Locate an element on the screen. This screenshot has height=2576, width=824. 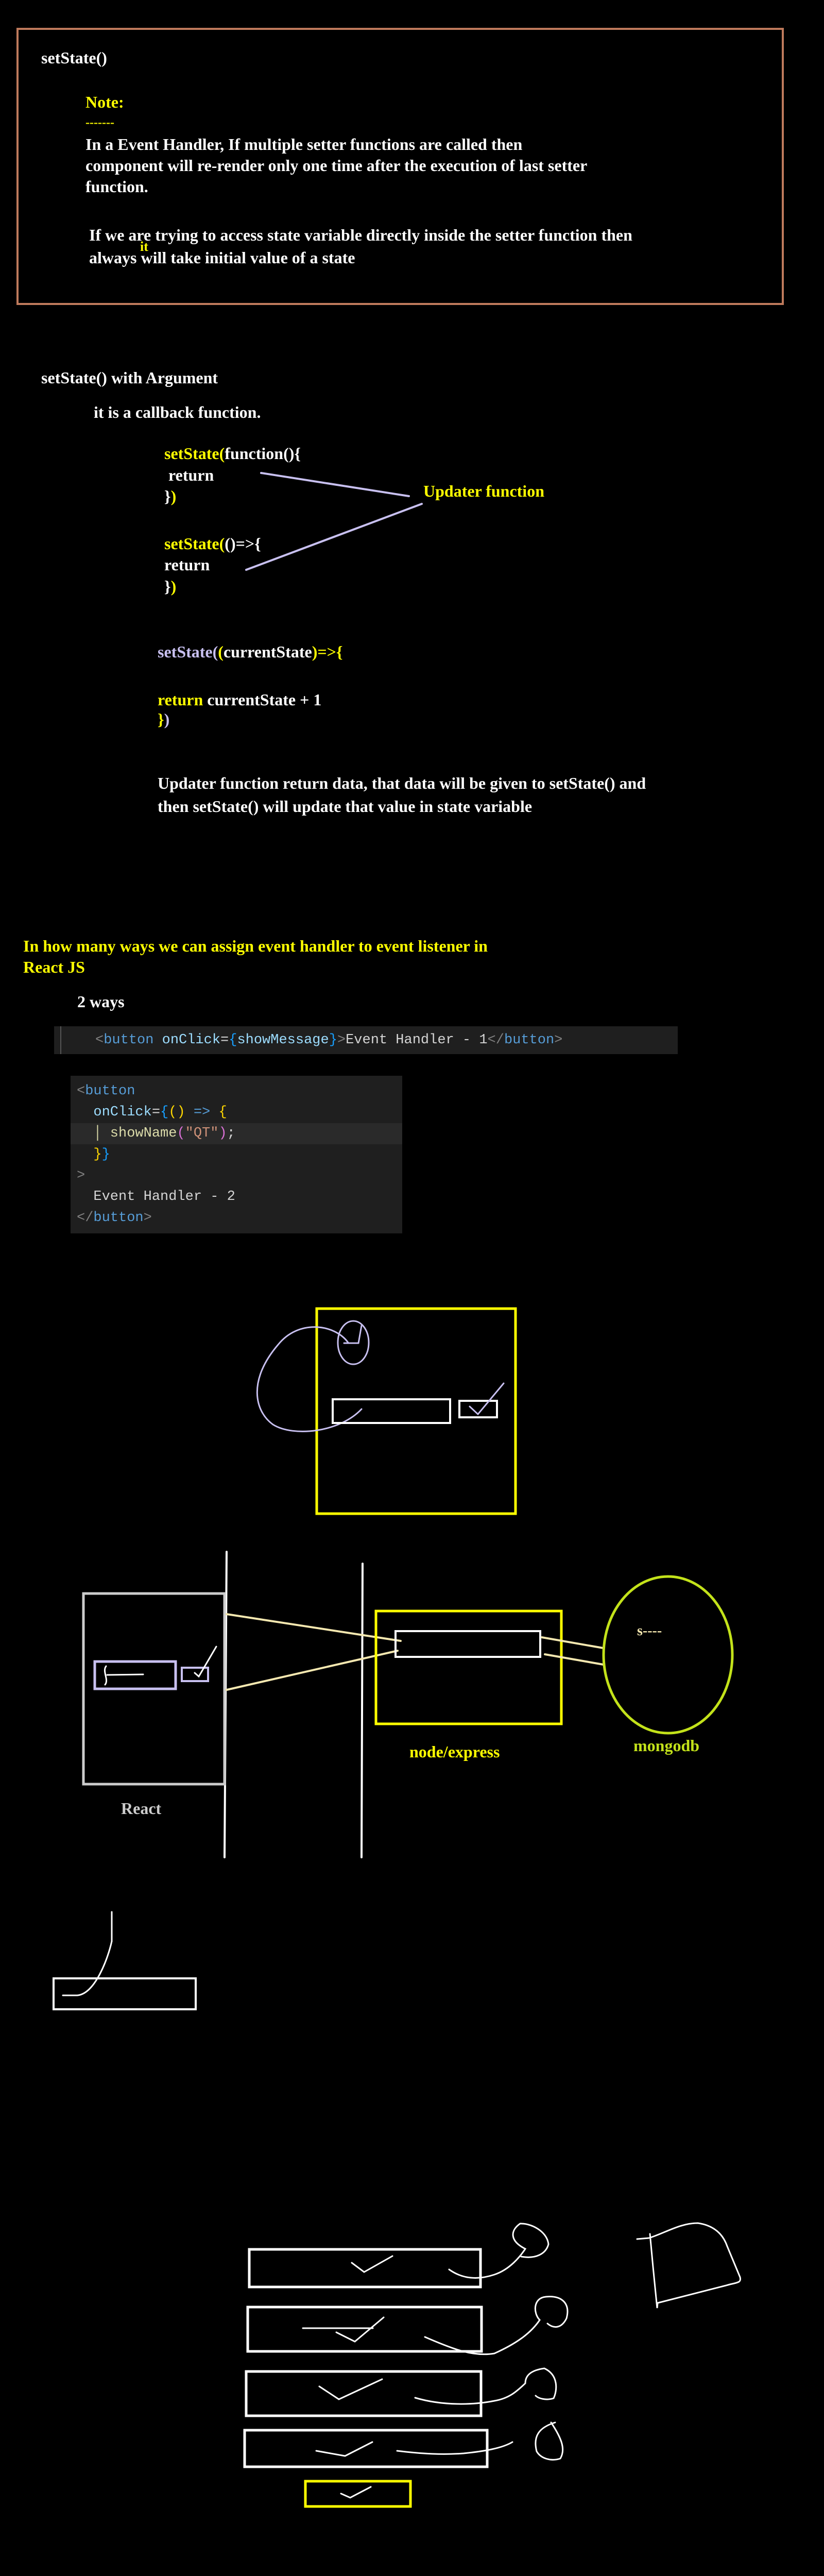
db-response-line is located at coordinates (574, 1659).